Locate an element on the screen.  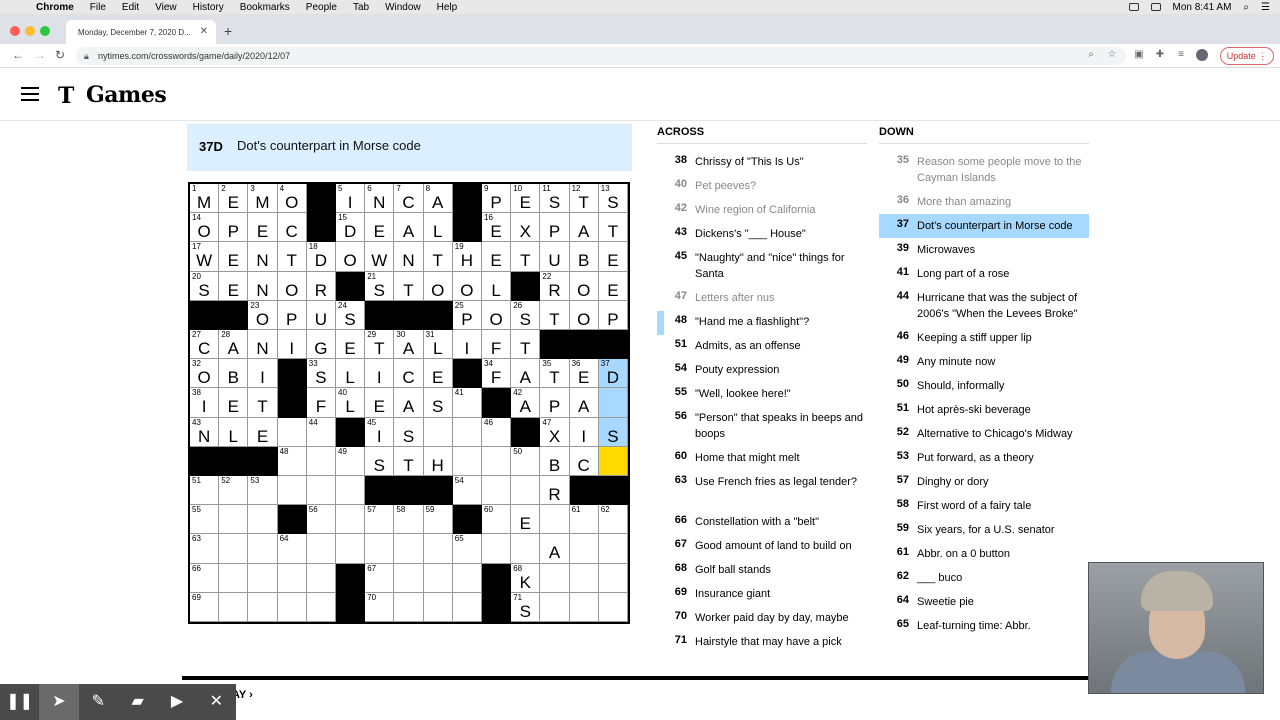
down-clue-item: 58 First word of a fairy tale is located at coordinates (984, 506).